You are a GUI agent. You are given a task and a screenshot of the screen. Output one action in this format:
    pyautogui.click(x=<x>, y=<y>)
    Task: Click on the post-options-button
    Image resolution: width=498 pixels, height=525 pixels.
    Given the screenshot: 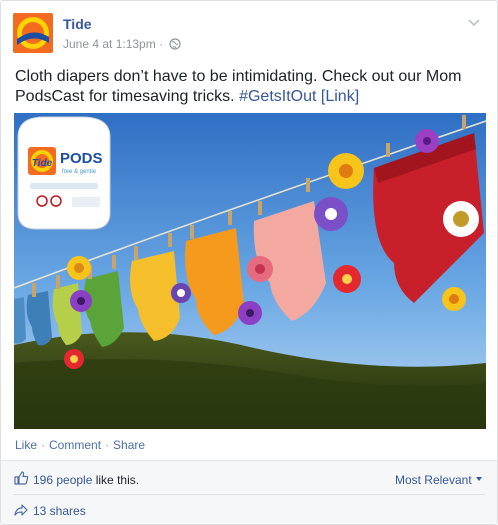 What is the action you would take?
    pyautogui.click(x=474, y=24)
    